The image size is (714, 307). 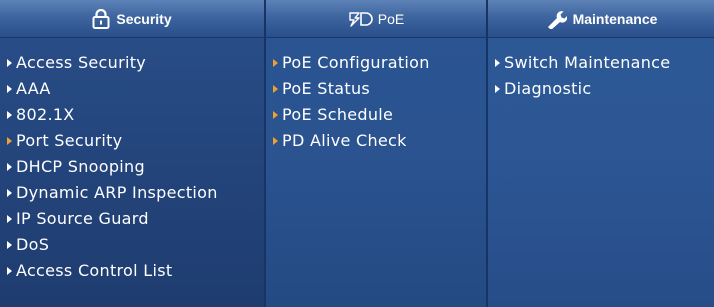 What do you see at coordinates (135, 88) in the screenshot?
I see `menu-item-aaa: AAA` at bounding box center [135, 88].